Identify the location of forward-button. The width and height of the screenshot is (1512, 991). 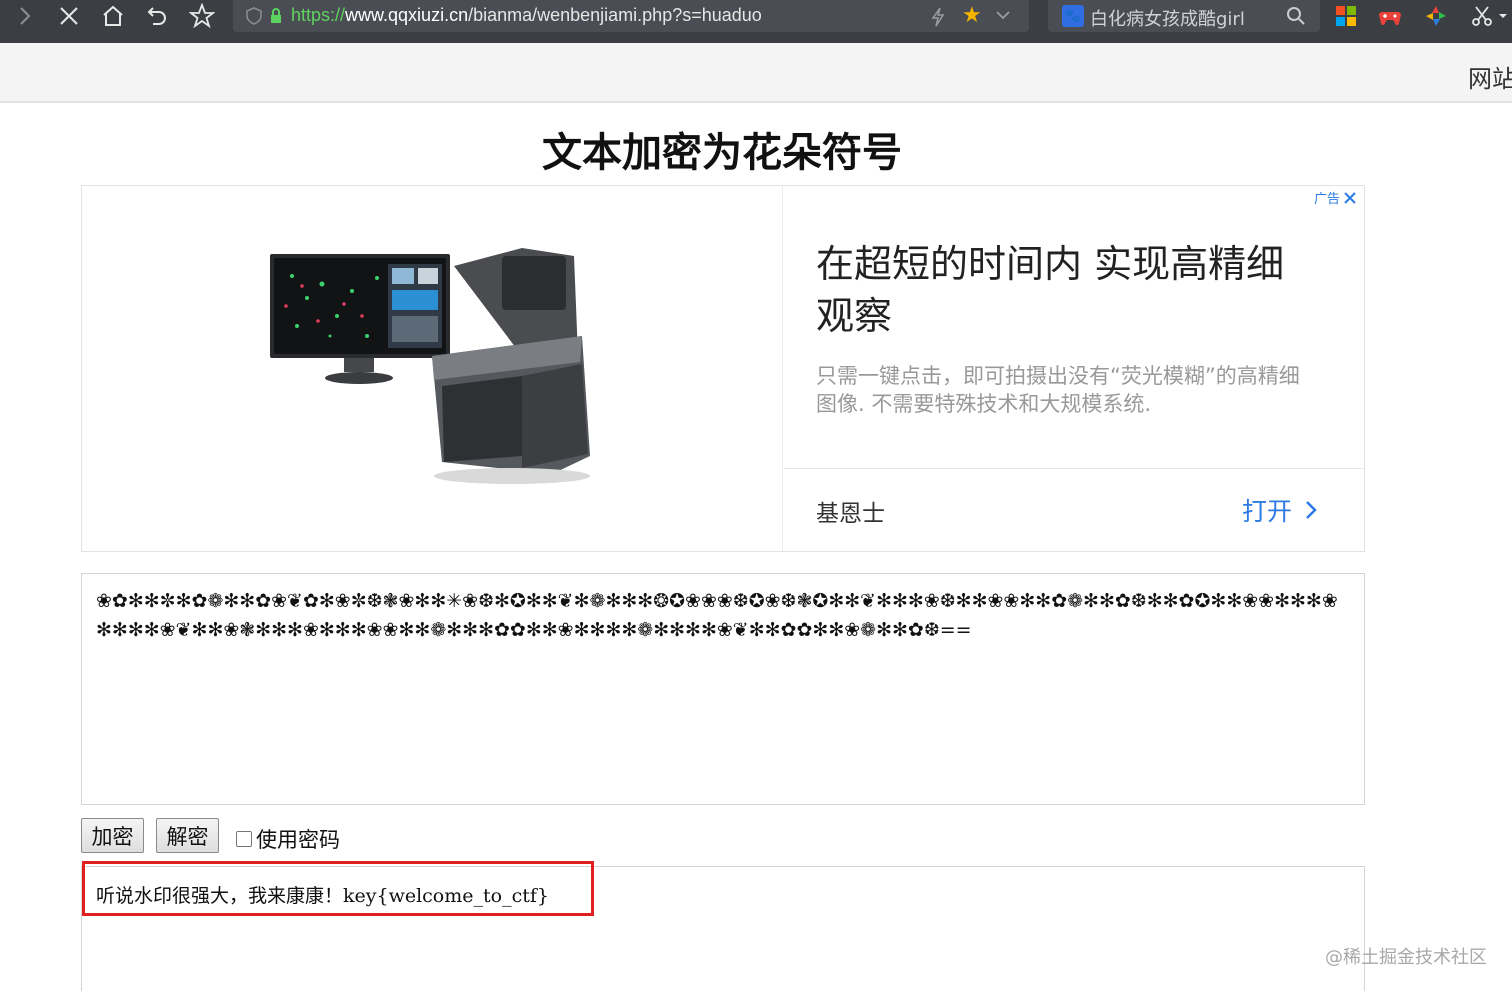
(25, 16).